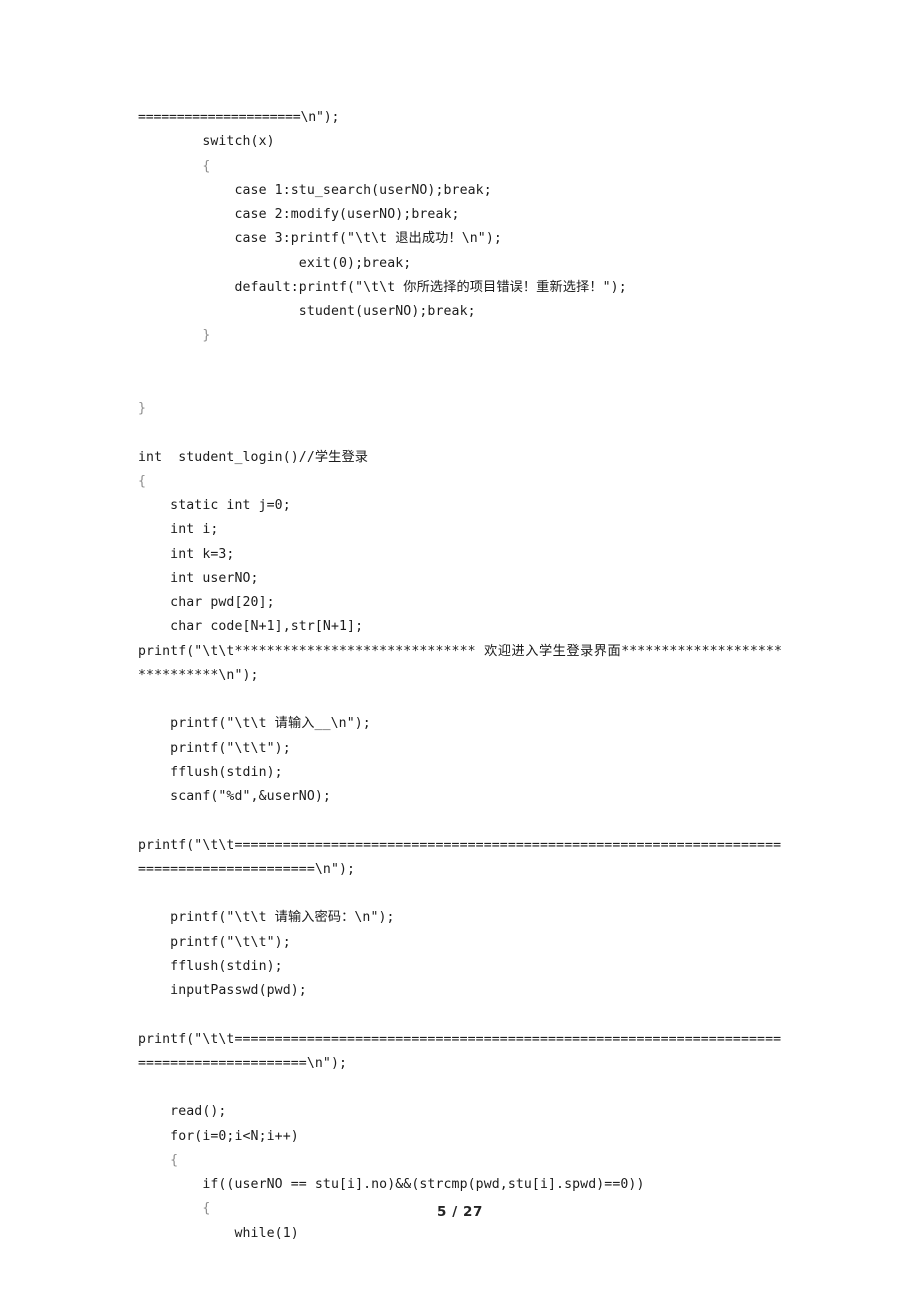  Describe the element at coordinates (218, 1136) in the screenshot. I see `code-line: for(i=0;i<N;i++)` at that location.